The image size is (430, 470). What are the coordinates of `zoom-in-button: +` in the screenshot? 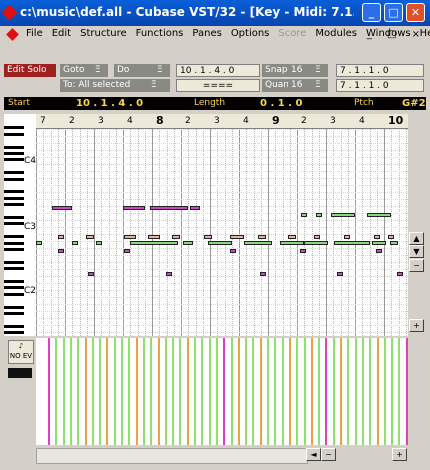 It's located at (416, 325).